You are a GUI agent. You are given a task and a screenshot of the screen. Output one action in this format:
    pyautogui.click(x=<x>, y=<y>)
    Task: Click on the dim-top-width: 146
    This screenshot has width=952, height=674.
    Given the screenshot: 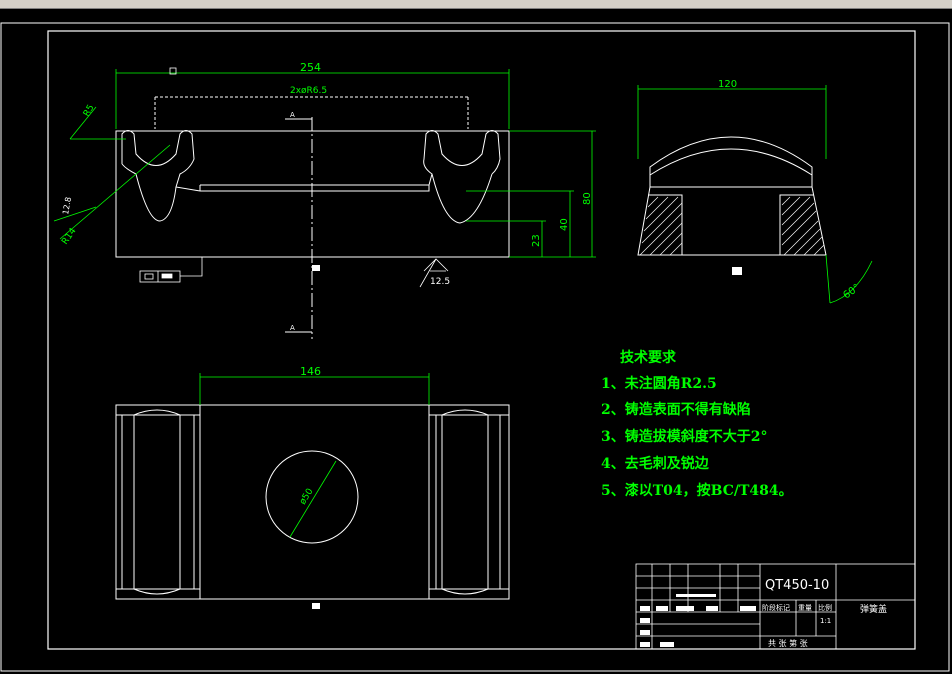 What is the action you would take?
    pyautogui.click(x=310, y=371)
    